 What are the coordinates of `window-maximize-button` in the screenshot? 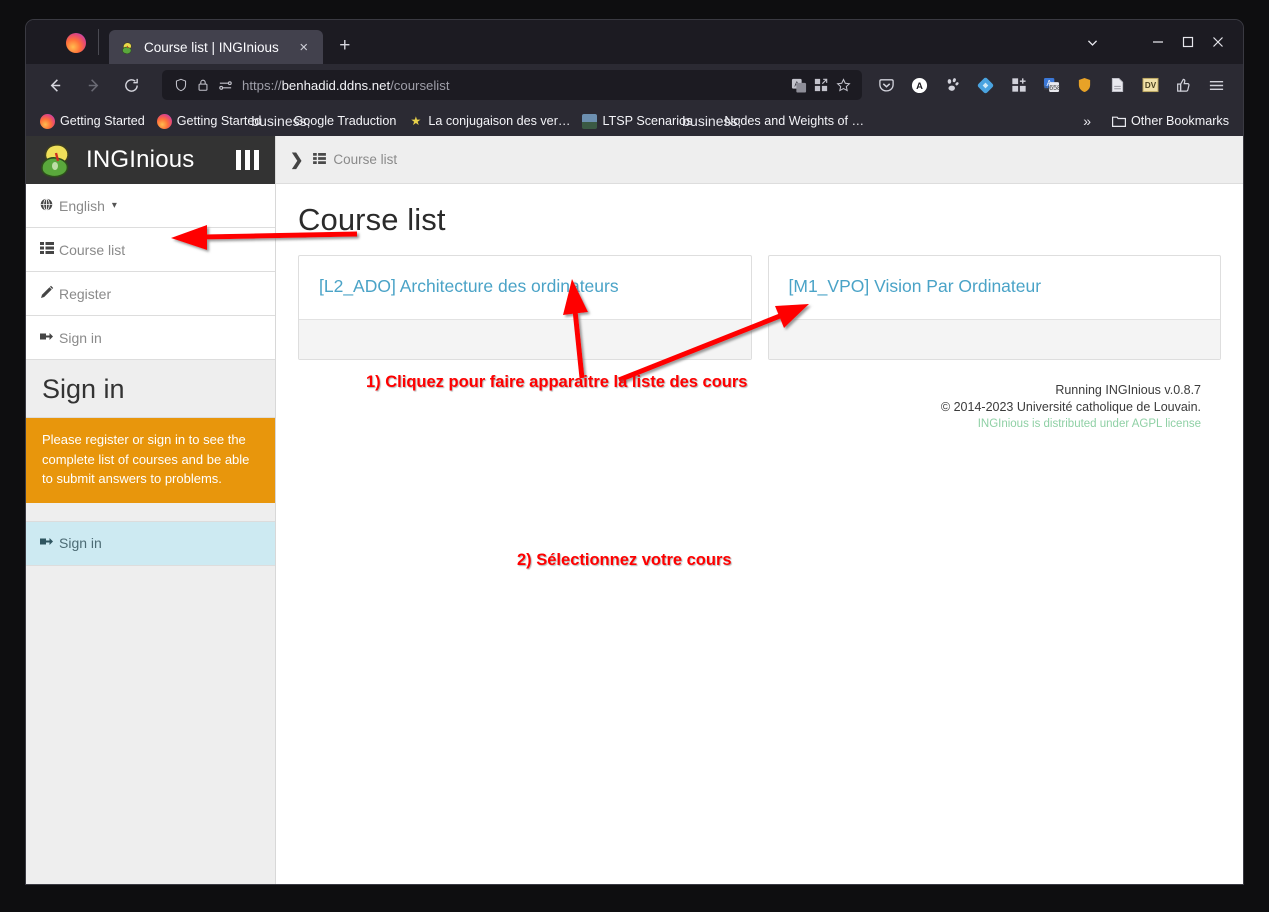 It's located at (1188, 42).